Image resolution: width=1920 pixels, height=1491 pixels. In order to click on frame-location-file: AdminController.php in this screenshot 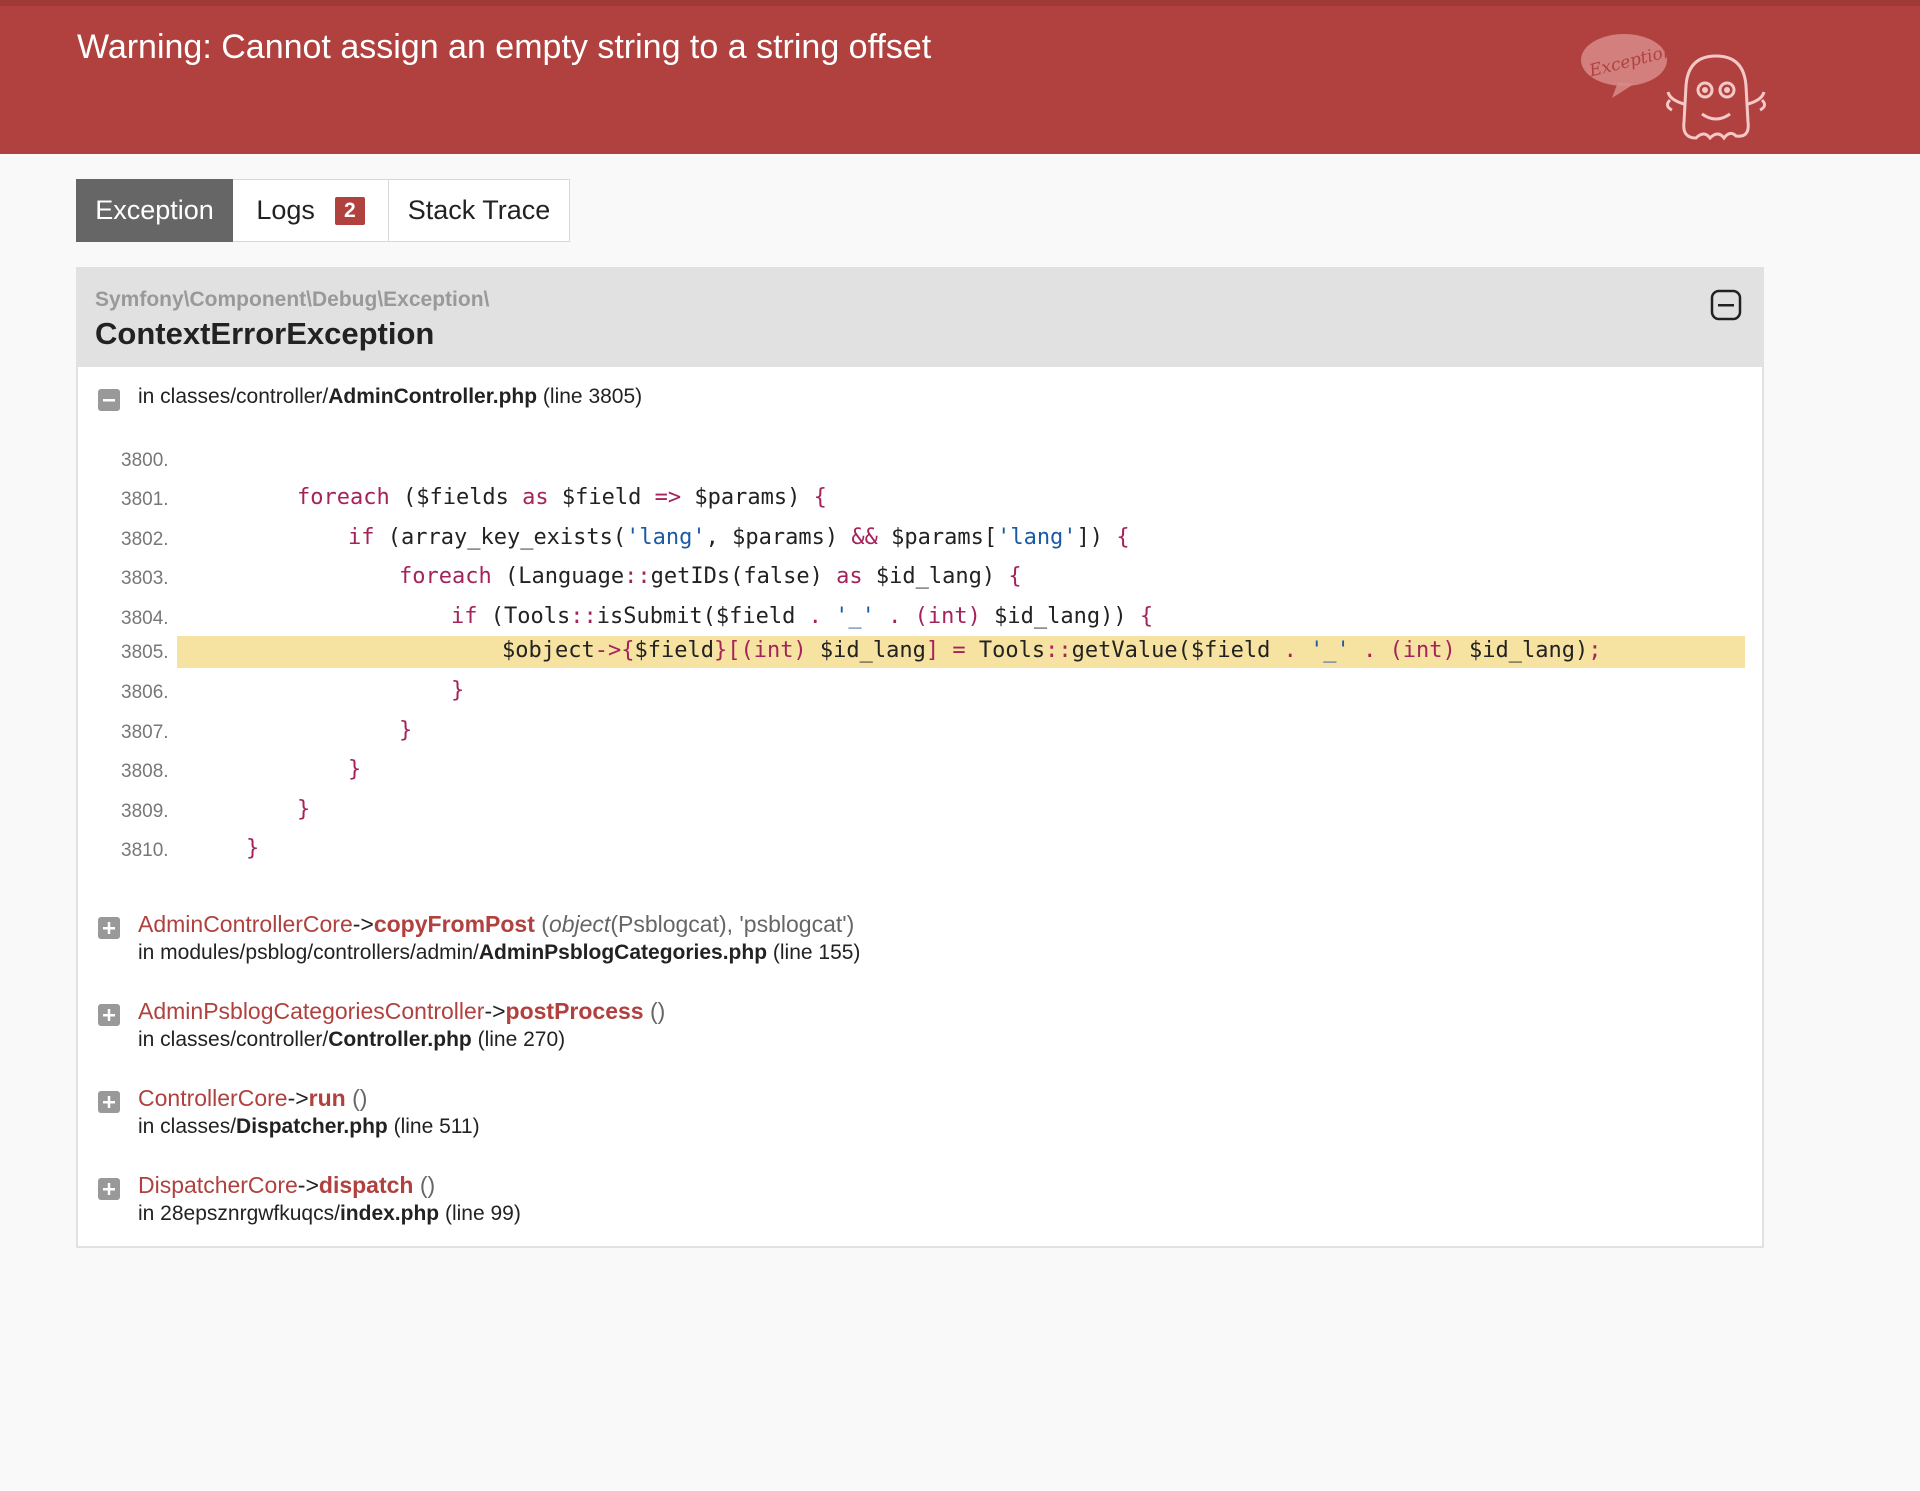, I will do `click(433, 396)`.